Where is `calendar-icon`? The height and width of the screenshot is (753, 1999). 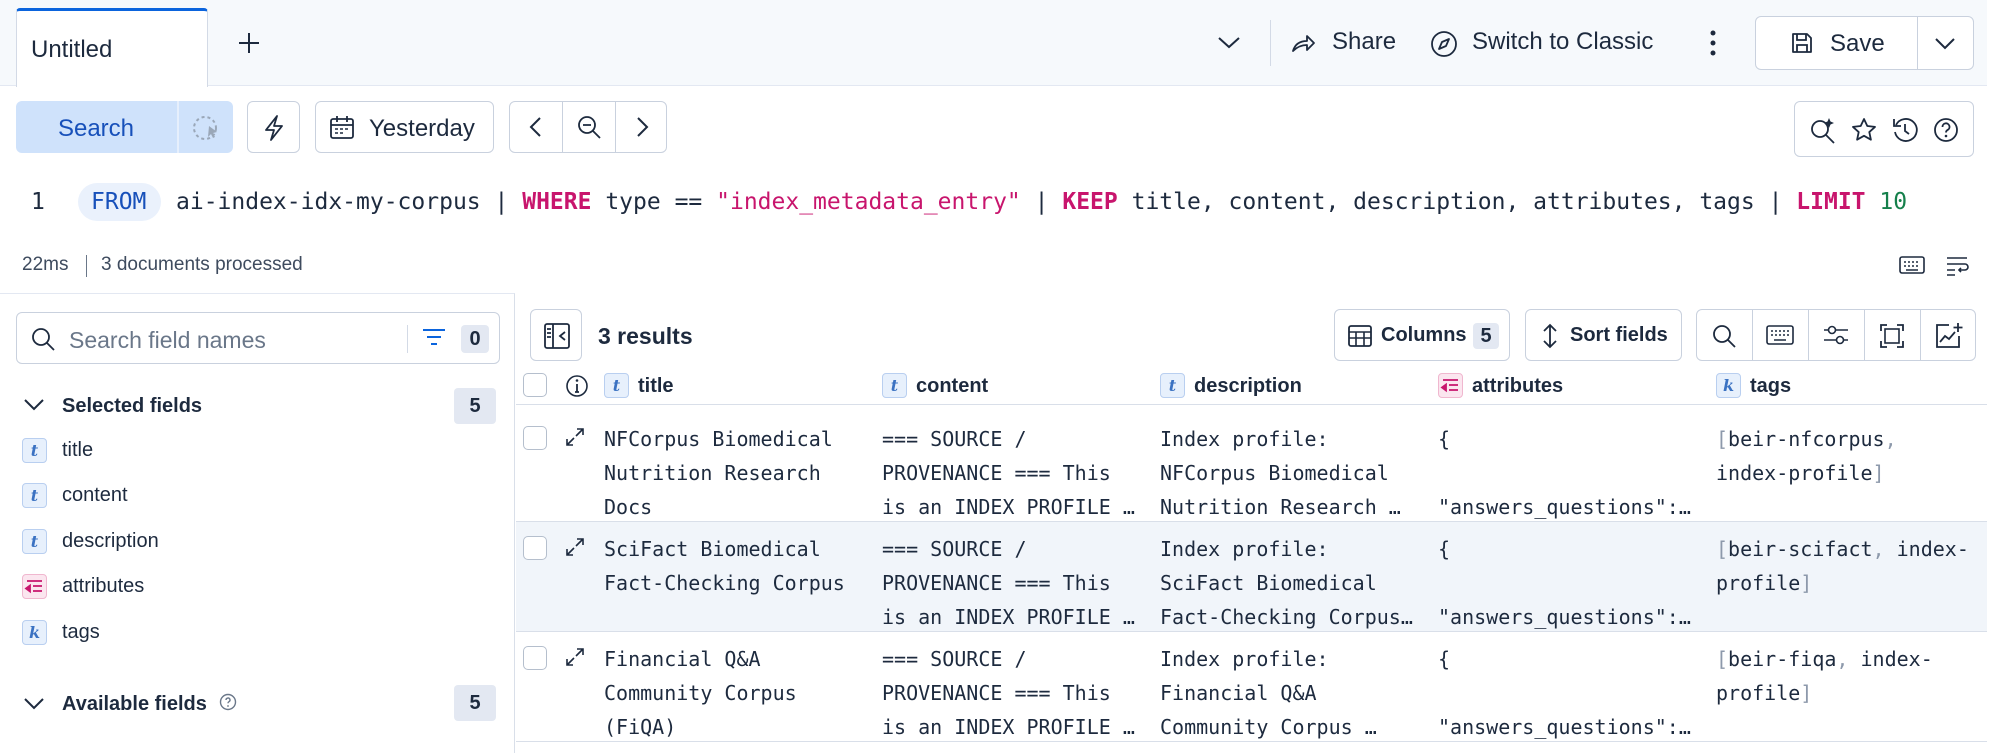
calendar-icon is located at coordinates (342, 128).